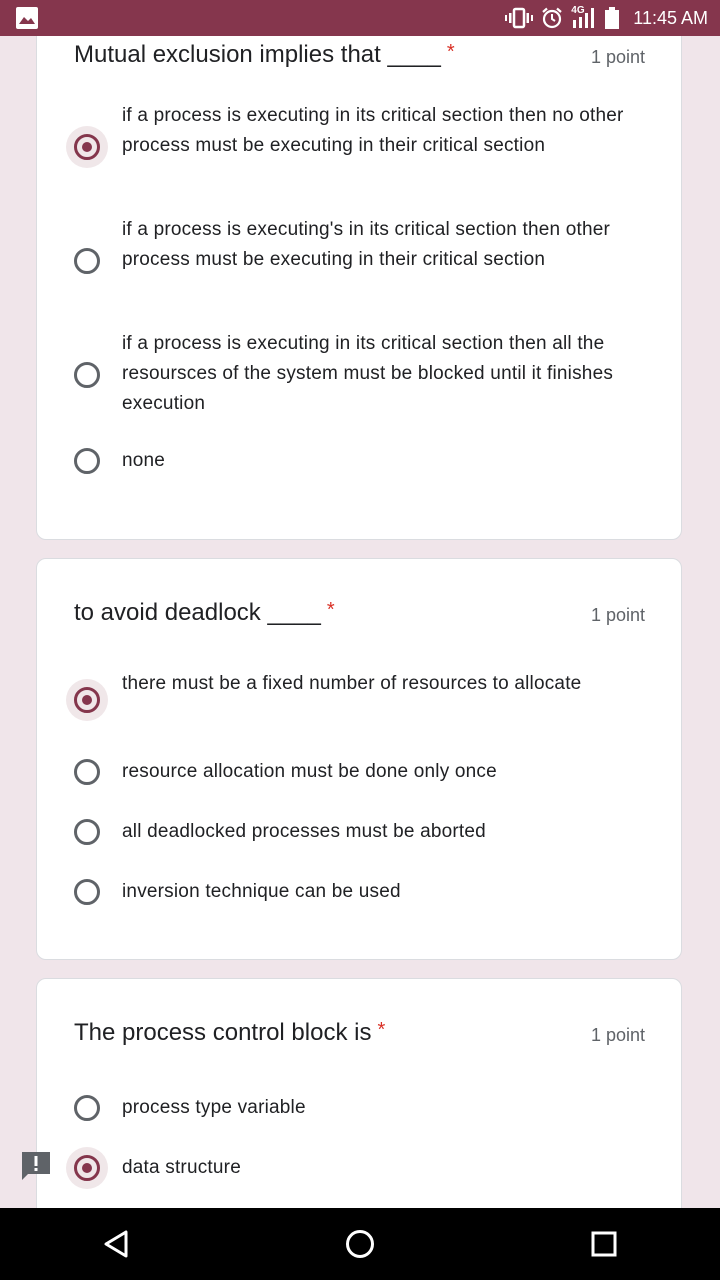 The image size is (720, 1280). Describe the element at coordinates (204, 612) in the screenshot. I see `question-title: to avoid deadlock ____ *` at that location.